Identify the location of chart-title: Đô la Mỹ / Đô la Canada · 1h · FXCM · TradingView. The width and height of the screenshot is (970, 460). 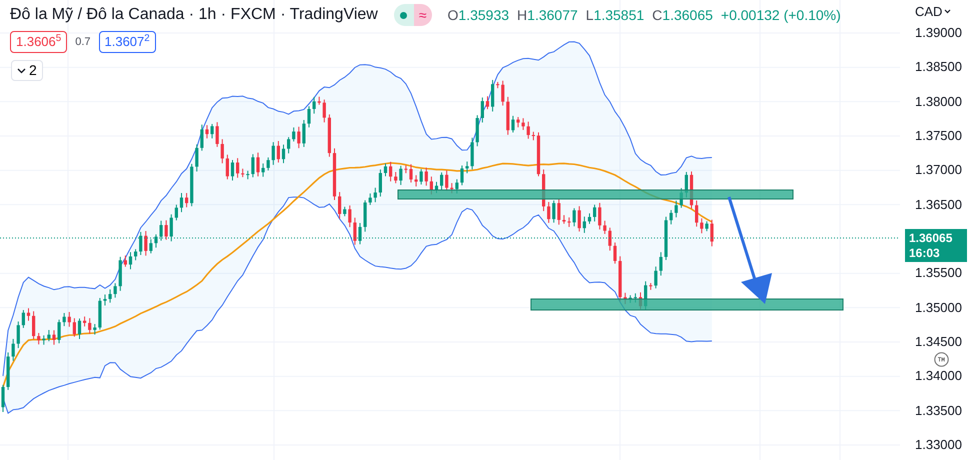
(194, 15).